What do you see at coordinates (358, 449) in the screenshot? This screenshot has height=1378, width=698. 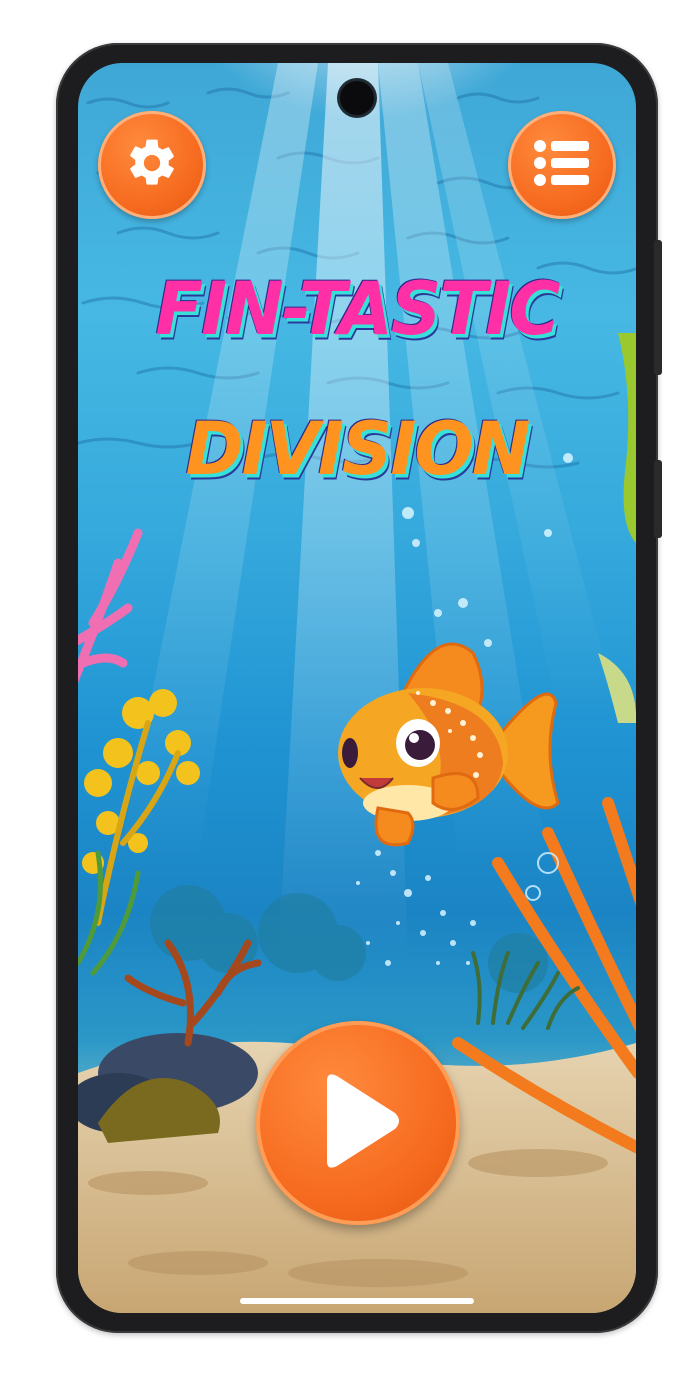 I see `game-title-line-2: Division` at bounding box center [358, 449].